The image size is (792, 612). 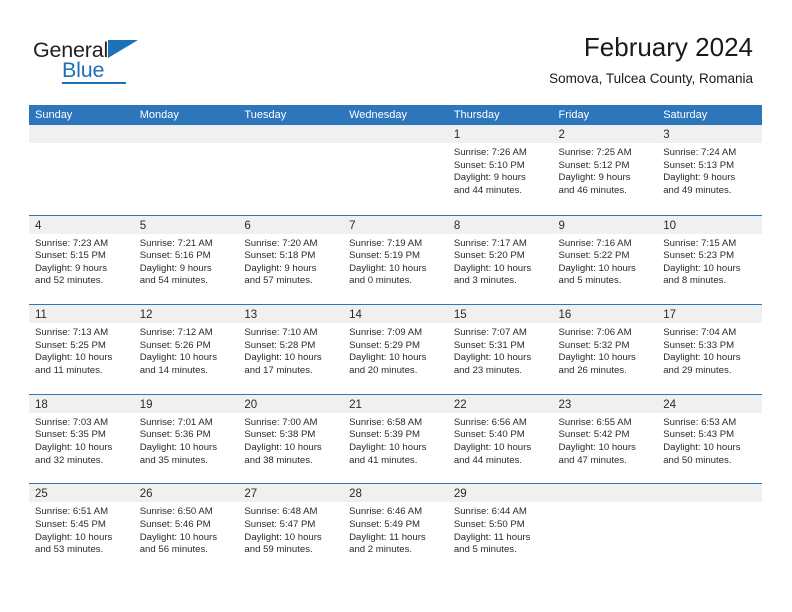 I want to click on day-detail-line: Sunrise: 7:23 AM, so click(x=72, y=243).